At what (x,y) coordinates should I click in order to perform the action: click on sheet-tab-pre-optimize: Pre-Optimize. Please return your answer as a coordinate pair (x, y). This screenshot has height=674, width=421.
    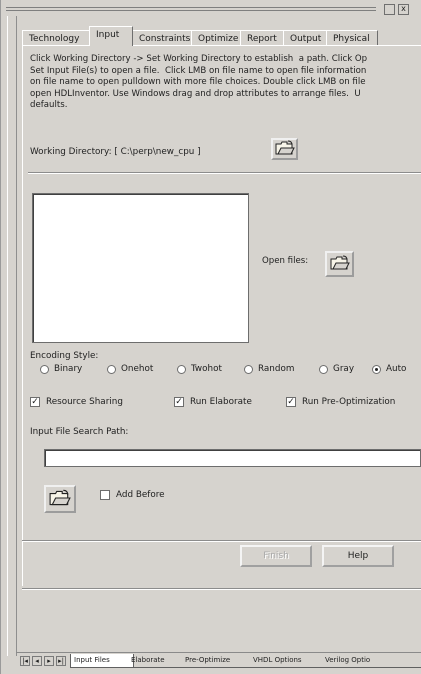
    Looking at the image, I should click on (218, 661).